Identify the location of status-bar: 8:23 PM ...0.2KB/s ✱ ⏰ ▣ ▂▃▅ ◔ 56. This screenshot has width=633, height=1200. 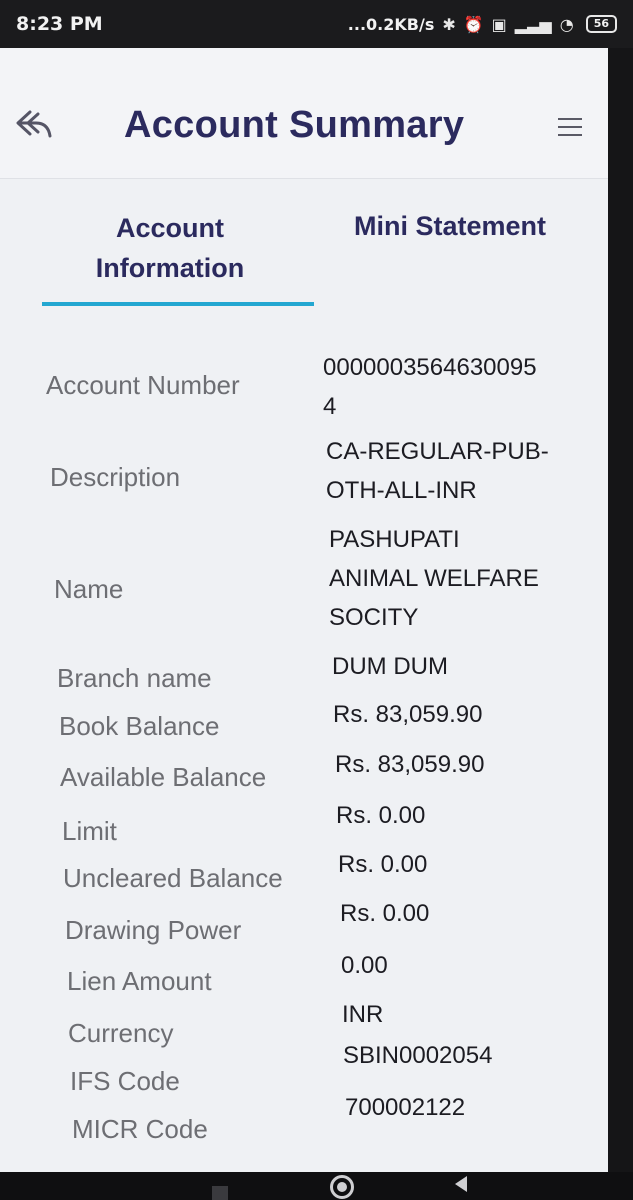
(316, 24).